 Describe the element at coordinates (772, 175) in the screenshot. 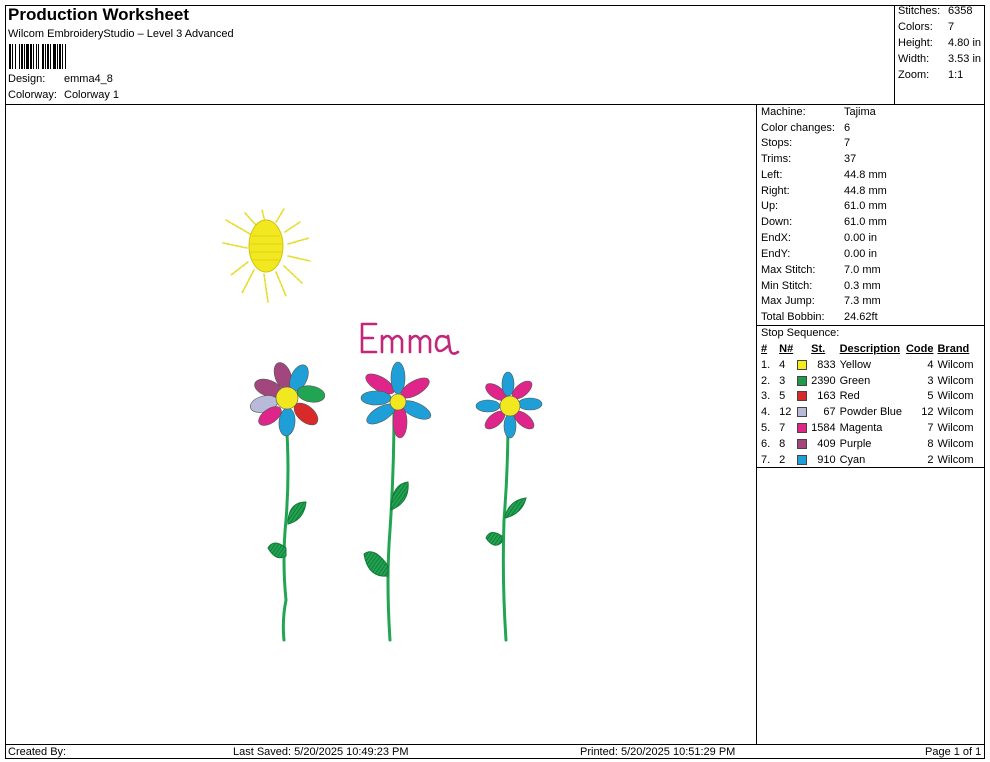

I see `machine-key: Left:` at that location.